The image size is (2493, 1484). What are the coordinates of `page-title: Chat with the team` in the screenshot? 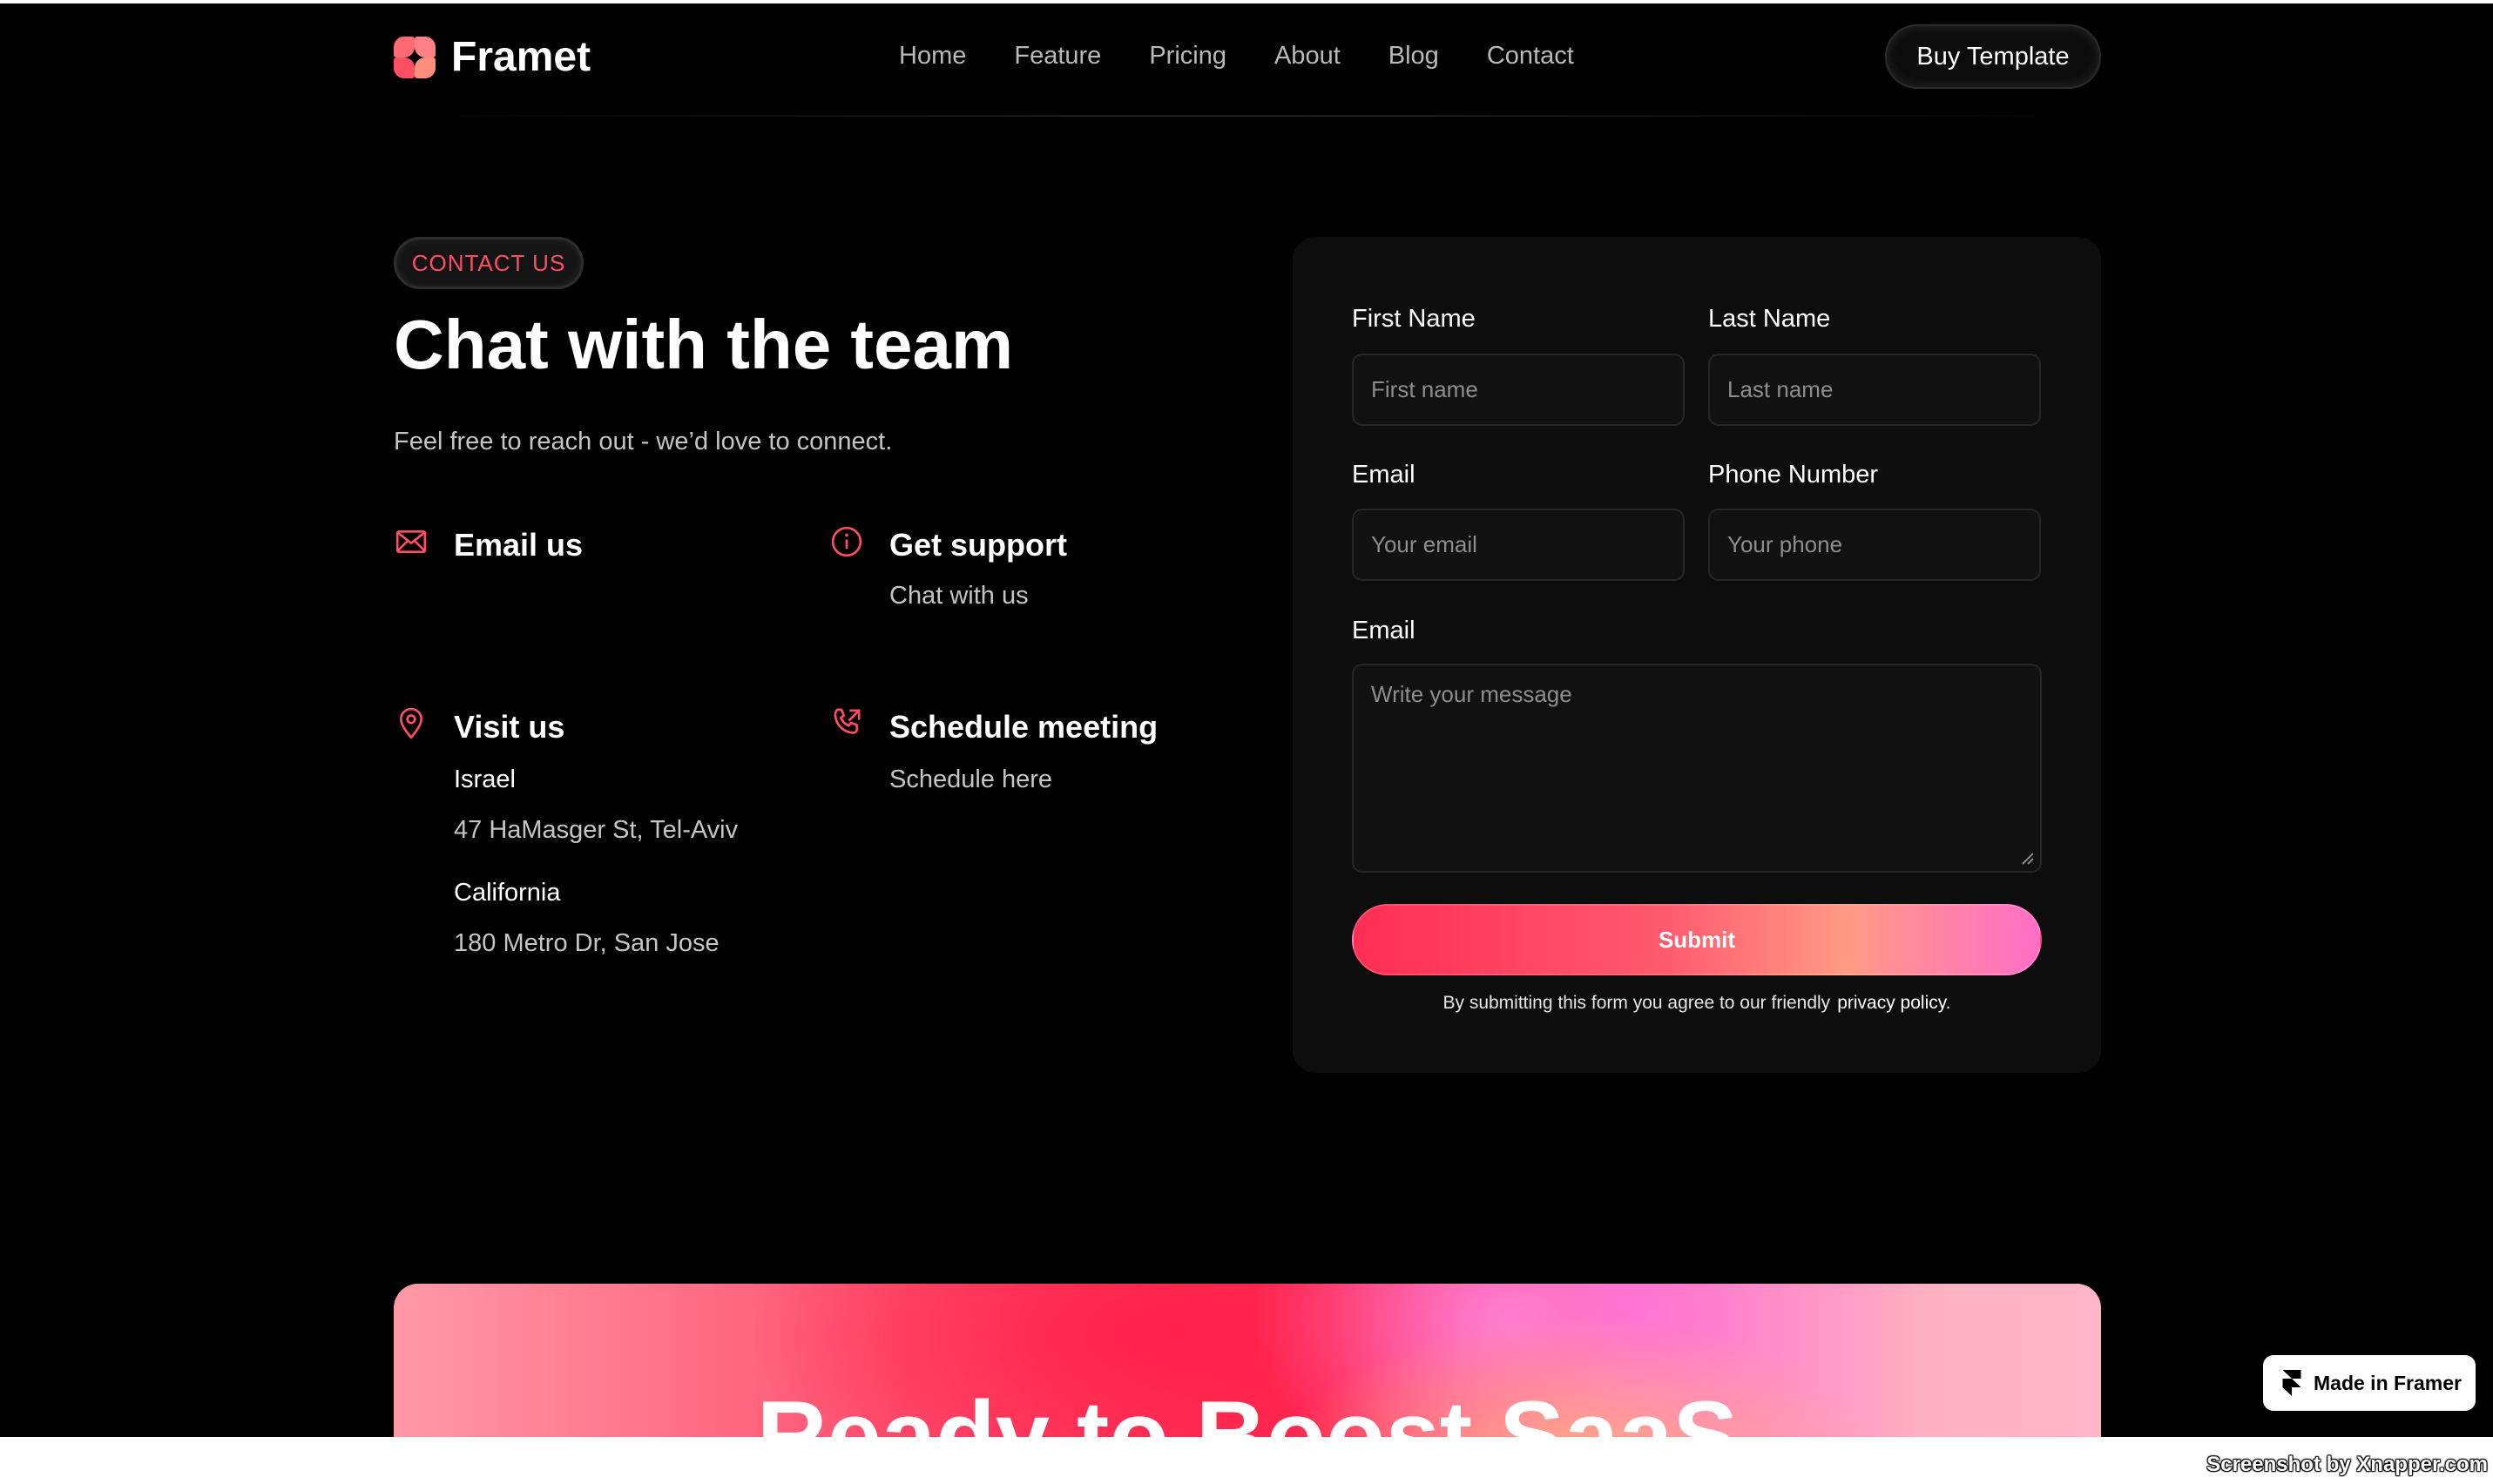 It's located at (704, 344).